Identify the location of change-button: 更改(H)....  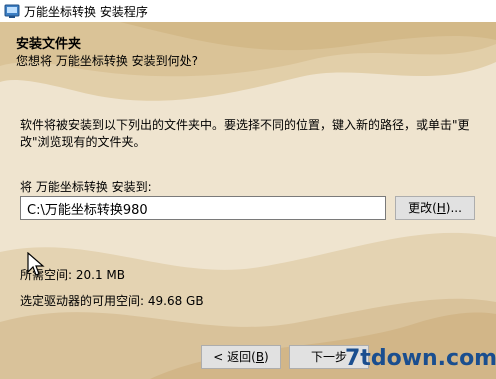
(435, 208).